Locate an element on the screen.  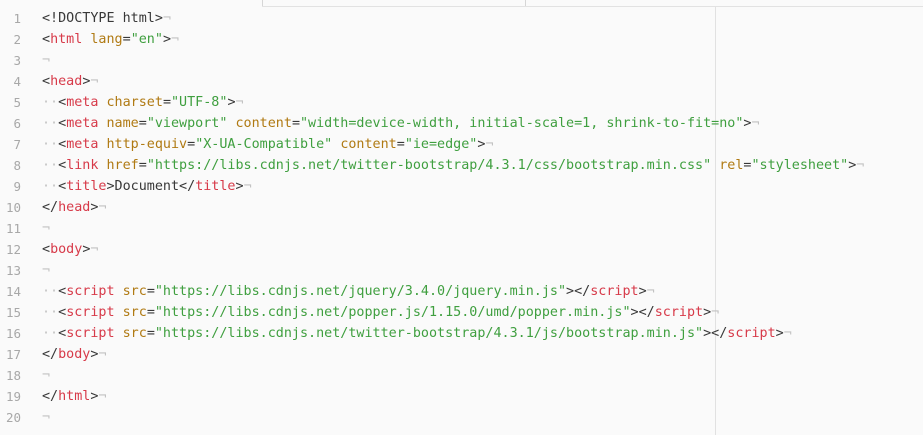
code-line: 2 <html lang="en">¬ is located at coordinates (461, 39).